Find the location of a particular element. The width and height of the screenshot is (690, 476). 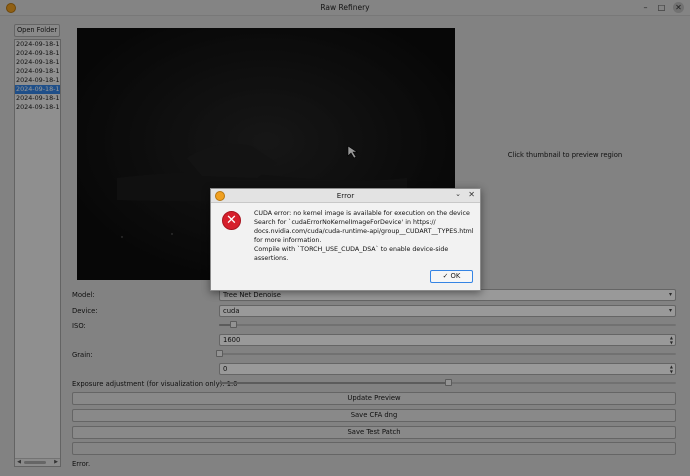

close-button: ✕ is located at coordinates (678, 7).